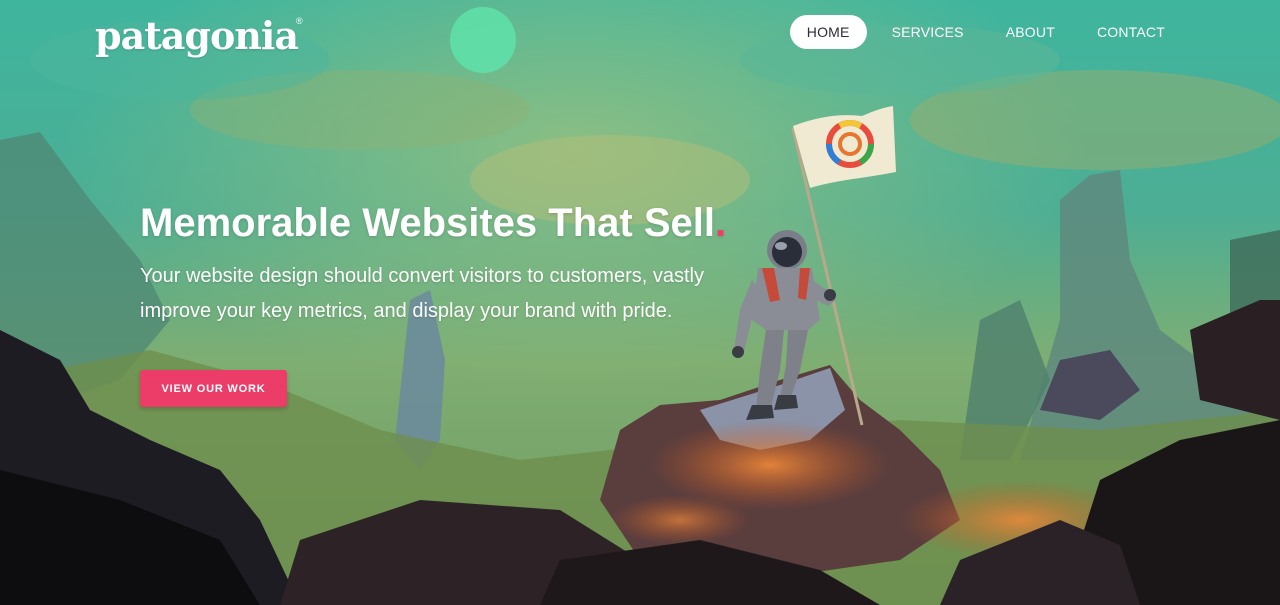 This screenshot has height=605, width=1280. I want to click on registered-mark: ®, so click(299, 21).